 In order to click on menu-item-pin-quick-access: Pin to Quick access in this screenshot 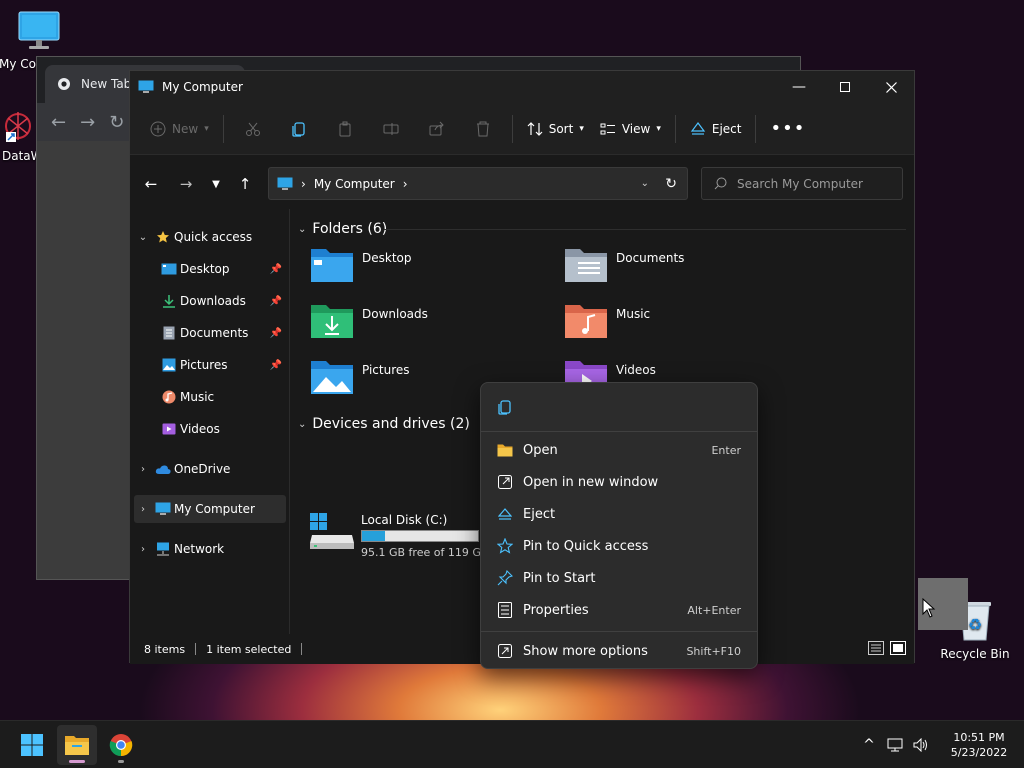, I will do `click(619, 546)`.